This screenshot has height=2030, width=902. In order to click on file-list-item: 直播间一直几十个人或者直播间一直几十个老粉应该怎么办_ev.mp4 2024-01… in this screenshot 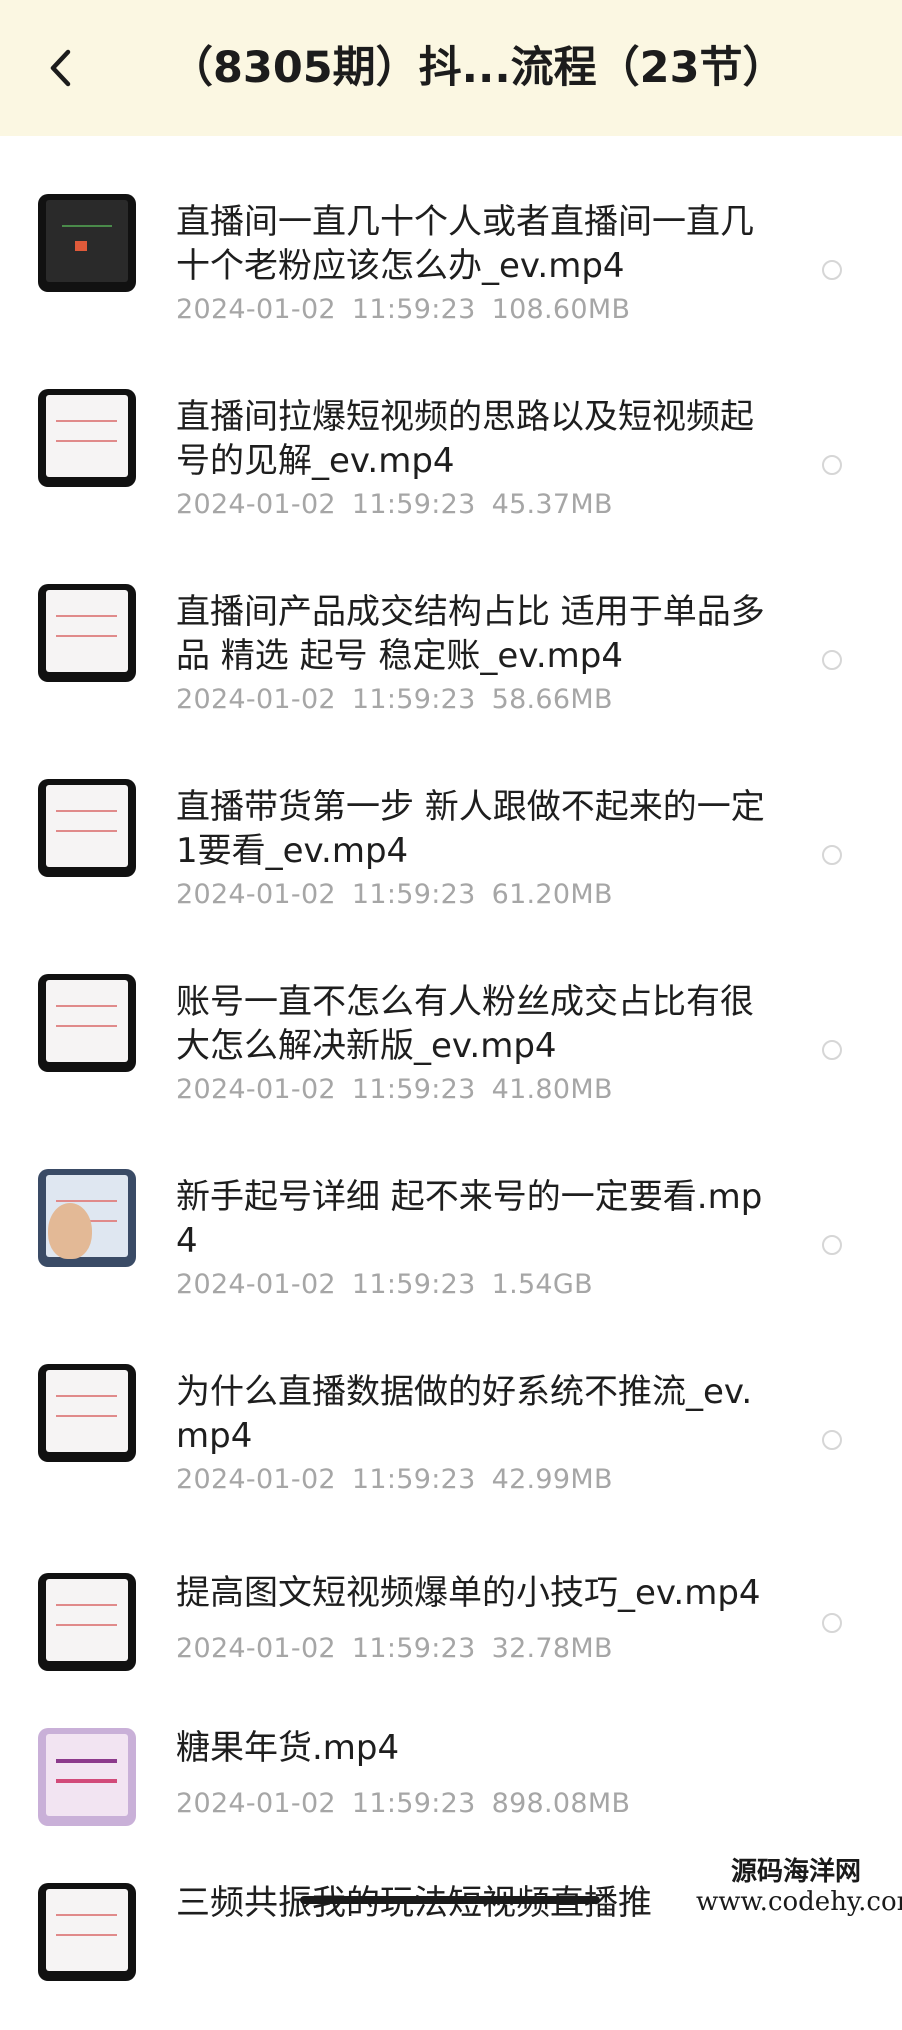, I will do `click(451, 257)`.